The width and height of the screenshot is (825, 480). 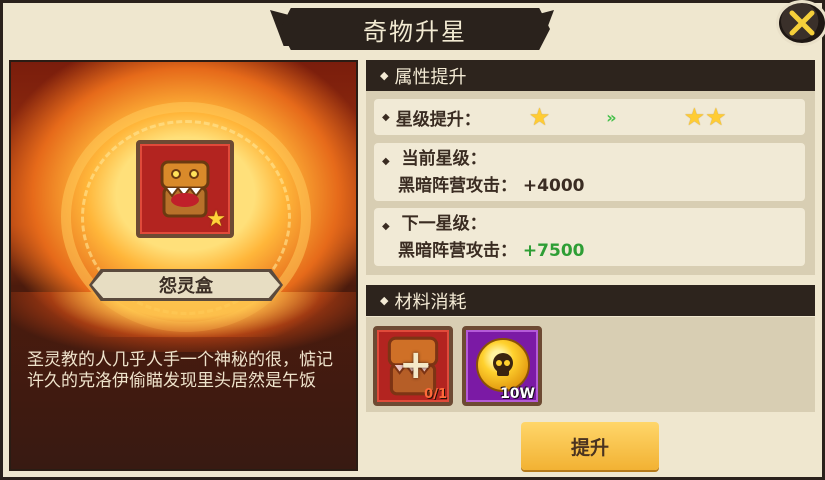 I want to click on star-upgrade-label: 星级提升：, so click(x=438, y=119).